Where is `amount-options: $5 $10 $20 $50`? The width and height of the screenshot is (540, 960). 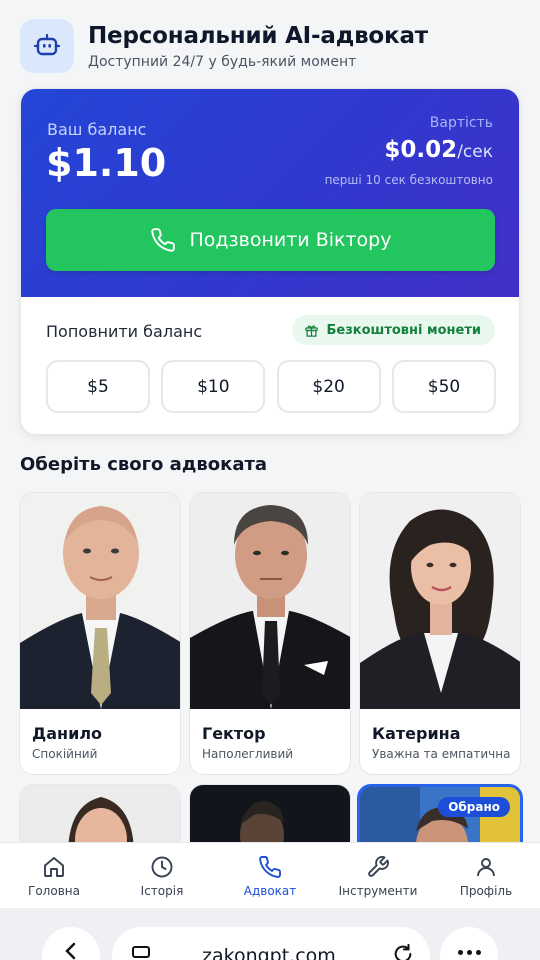
amount-options: $5 $10 $20 $50 is located at coordinates (271, 386).